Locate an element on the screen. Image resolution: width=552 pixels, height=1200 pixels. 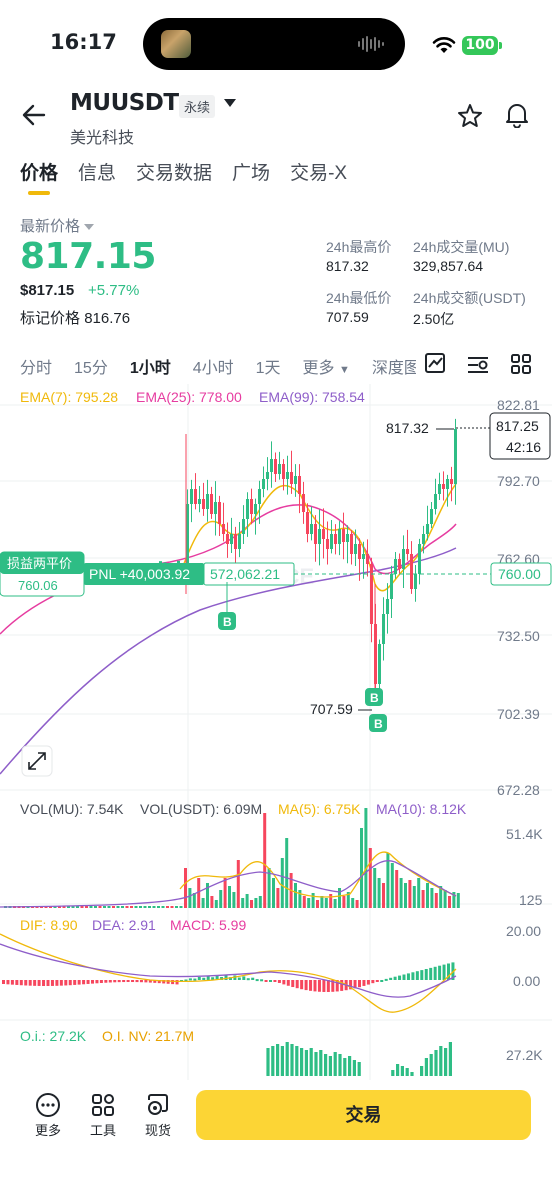
y-tick-6: 672.28 is located at coordinates (518, 790).